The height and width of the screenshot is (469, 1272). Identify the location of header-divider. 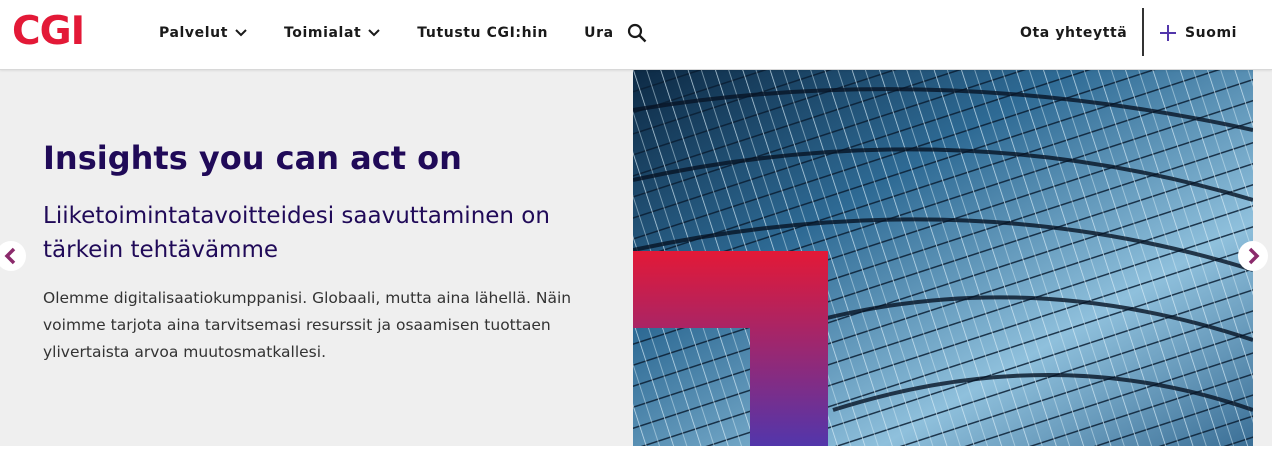
(1143, 32).